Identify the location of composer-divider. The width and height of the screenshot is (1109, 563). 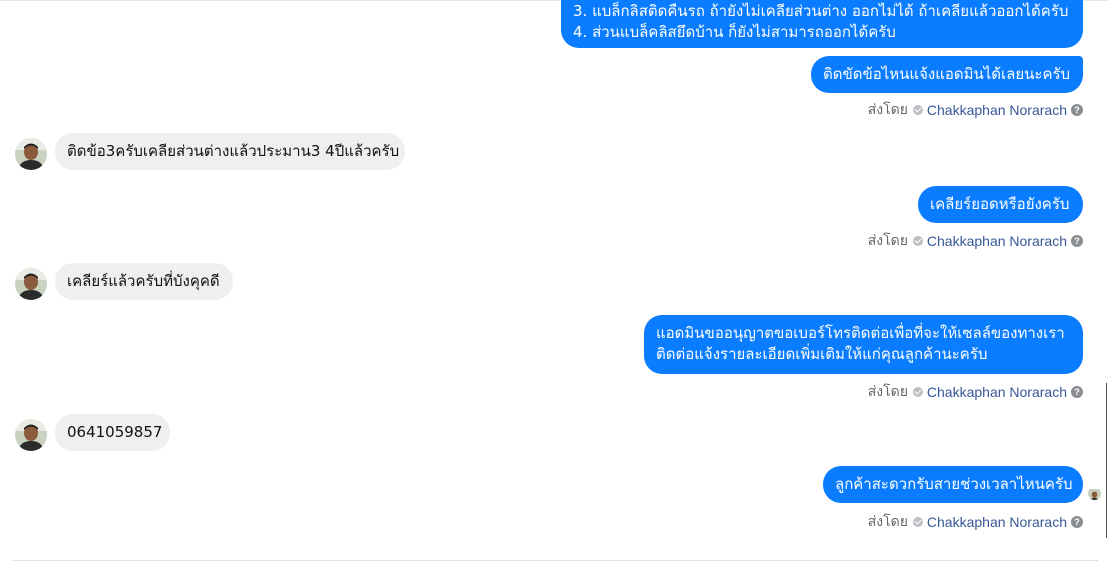
(555, 560).